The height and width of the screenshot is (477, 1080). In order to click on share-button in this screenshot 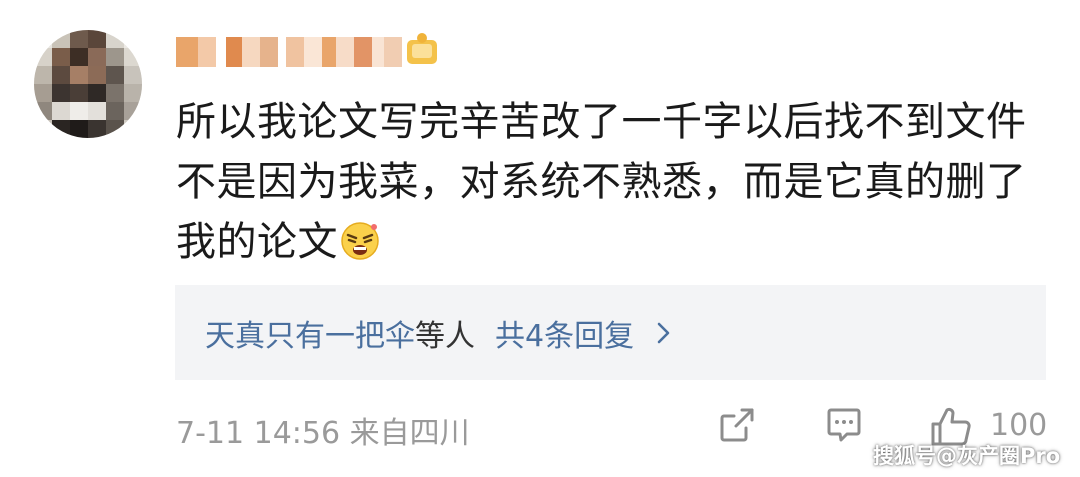, I will do `click(737, 425)`.